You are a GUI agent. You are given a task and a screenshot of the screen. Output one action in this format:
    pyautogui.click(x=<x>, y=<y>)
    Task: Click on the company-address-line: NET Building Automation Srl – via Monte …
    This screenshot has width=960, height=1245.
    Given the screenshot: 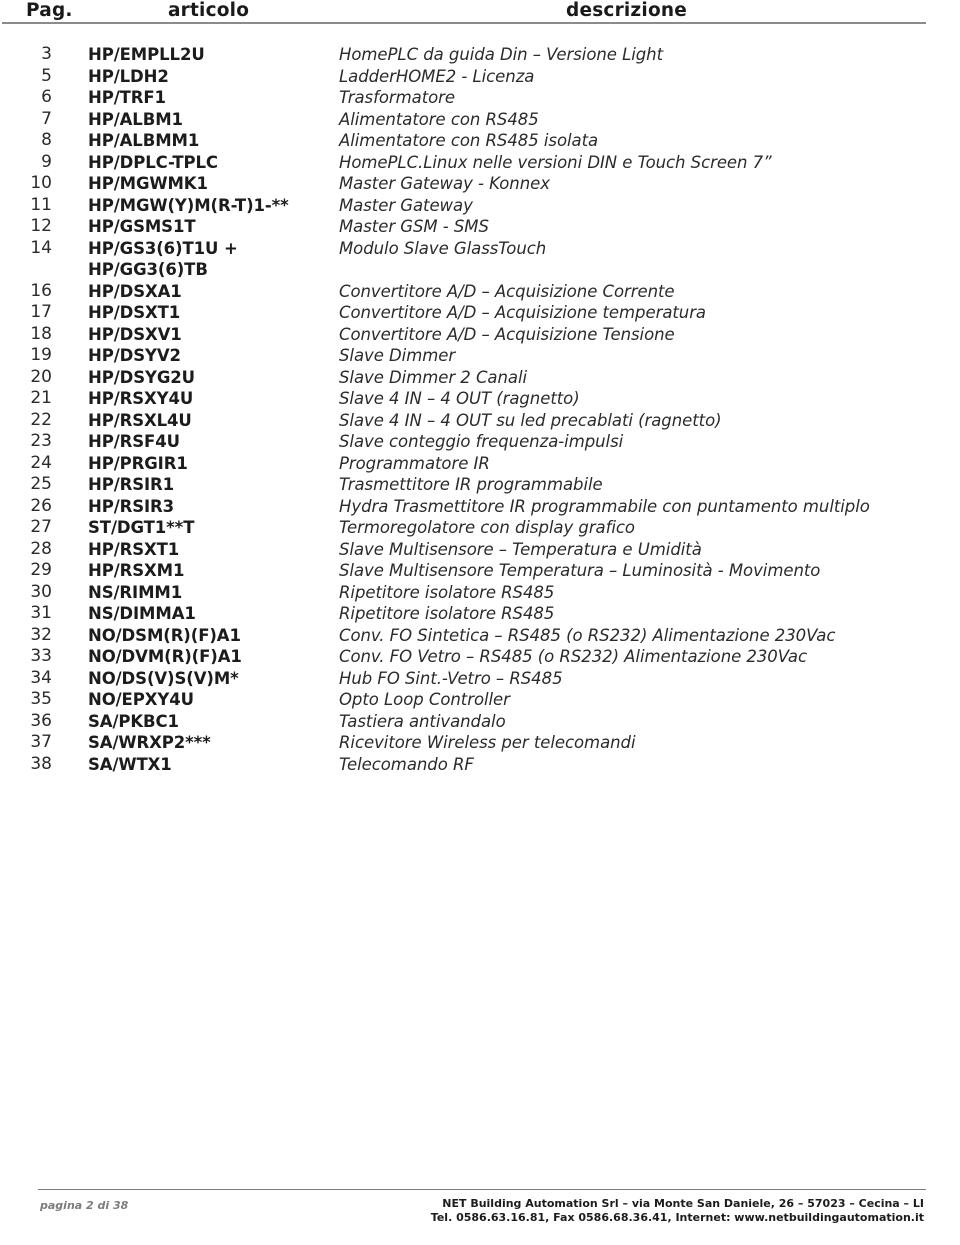 What is the action you would take?
    pyautogui.click(x=683, y=1203)
    